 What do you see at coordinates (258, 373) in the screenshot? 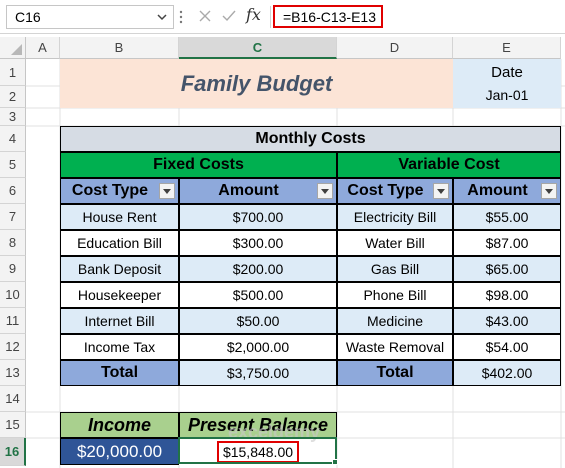
I see `fixed-total-value: $3,750.00` at bounding box center [258, 373].